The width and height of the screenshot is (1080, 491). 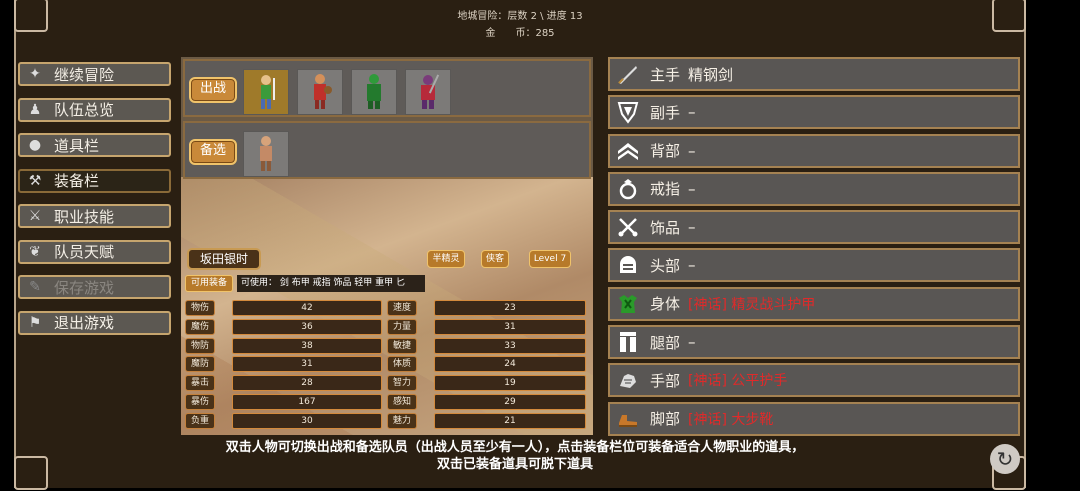 I want to click on stat-value: 23, so click(x=510, y=308).